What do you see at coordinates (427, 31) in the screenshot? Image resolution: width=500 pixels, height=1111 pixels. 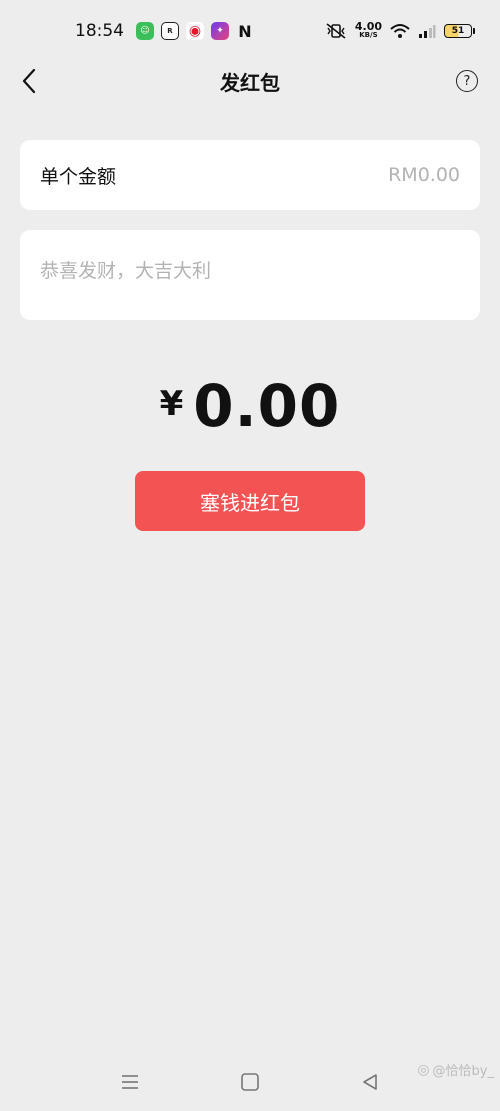 I see `signal-icon` at bounding box center [427, 31].